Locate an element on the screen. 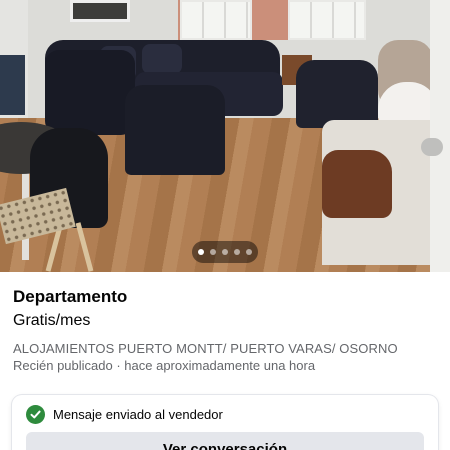 The image size is (450, 450). view-conversation-button: Ver conversación is located at coordinates (225, 441).